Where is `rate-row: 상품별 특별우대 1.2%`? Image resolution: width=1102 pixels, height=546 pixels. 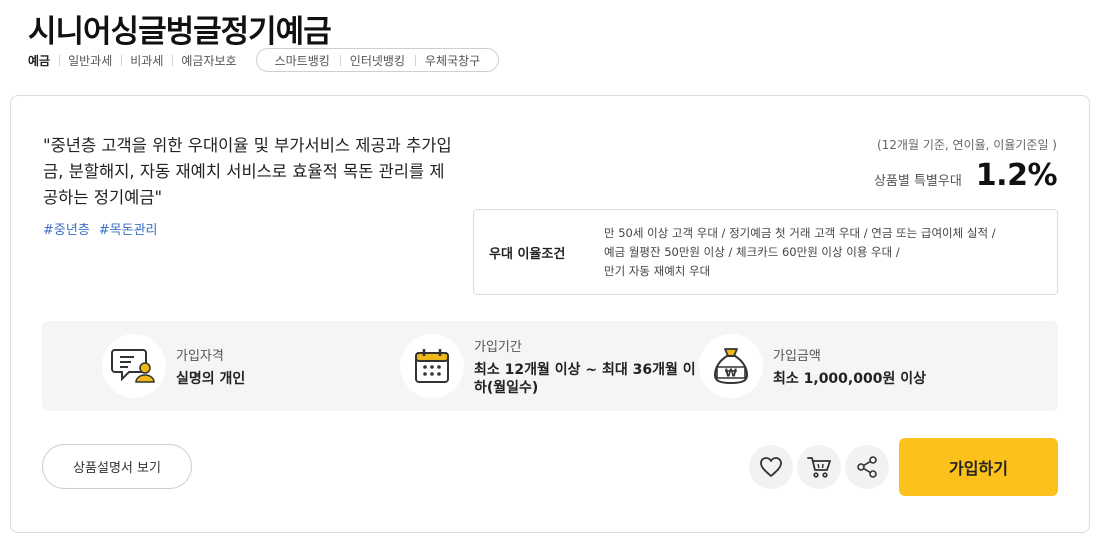 rate-row: 상품별 특별우대 1.2% is located at coordinates (965, 175).